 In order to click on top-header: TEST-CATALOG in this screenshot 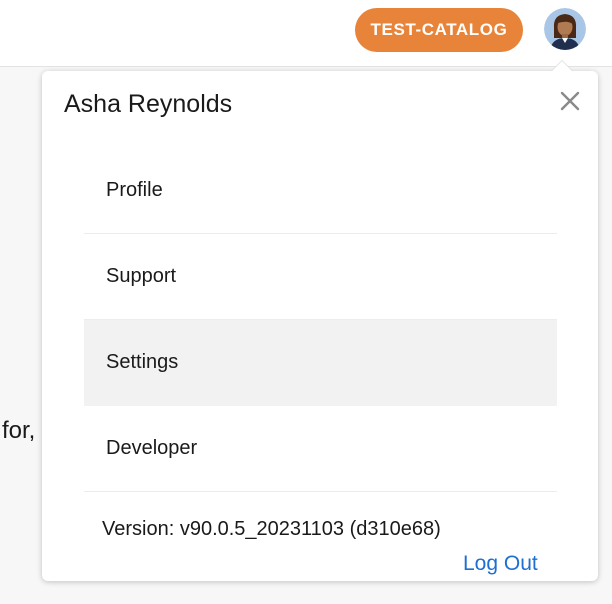, I will do `click(306, 33)`.